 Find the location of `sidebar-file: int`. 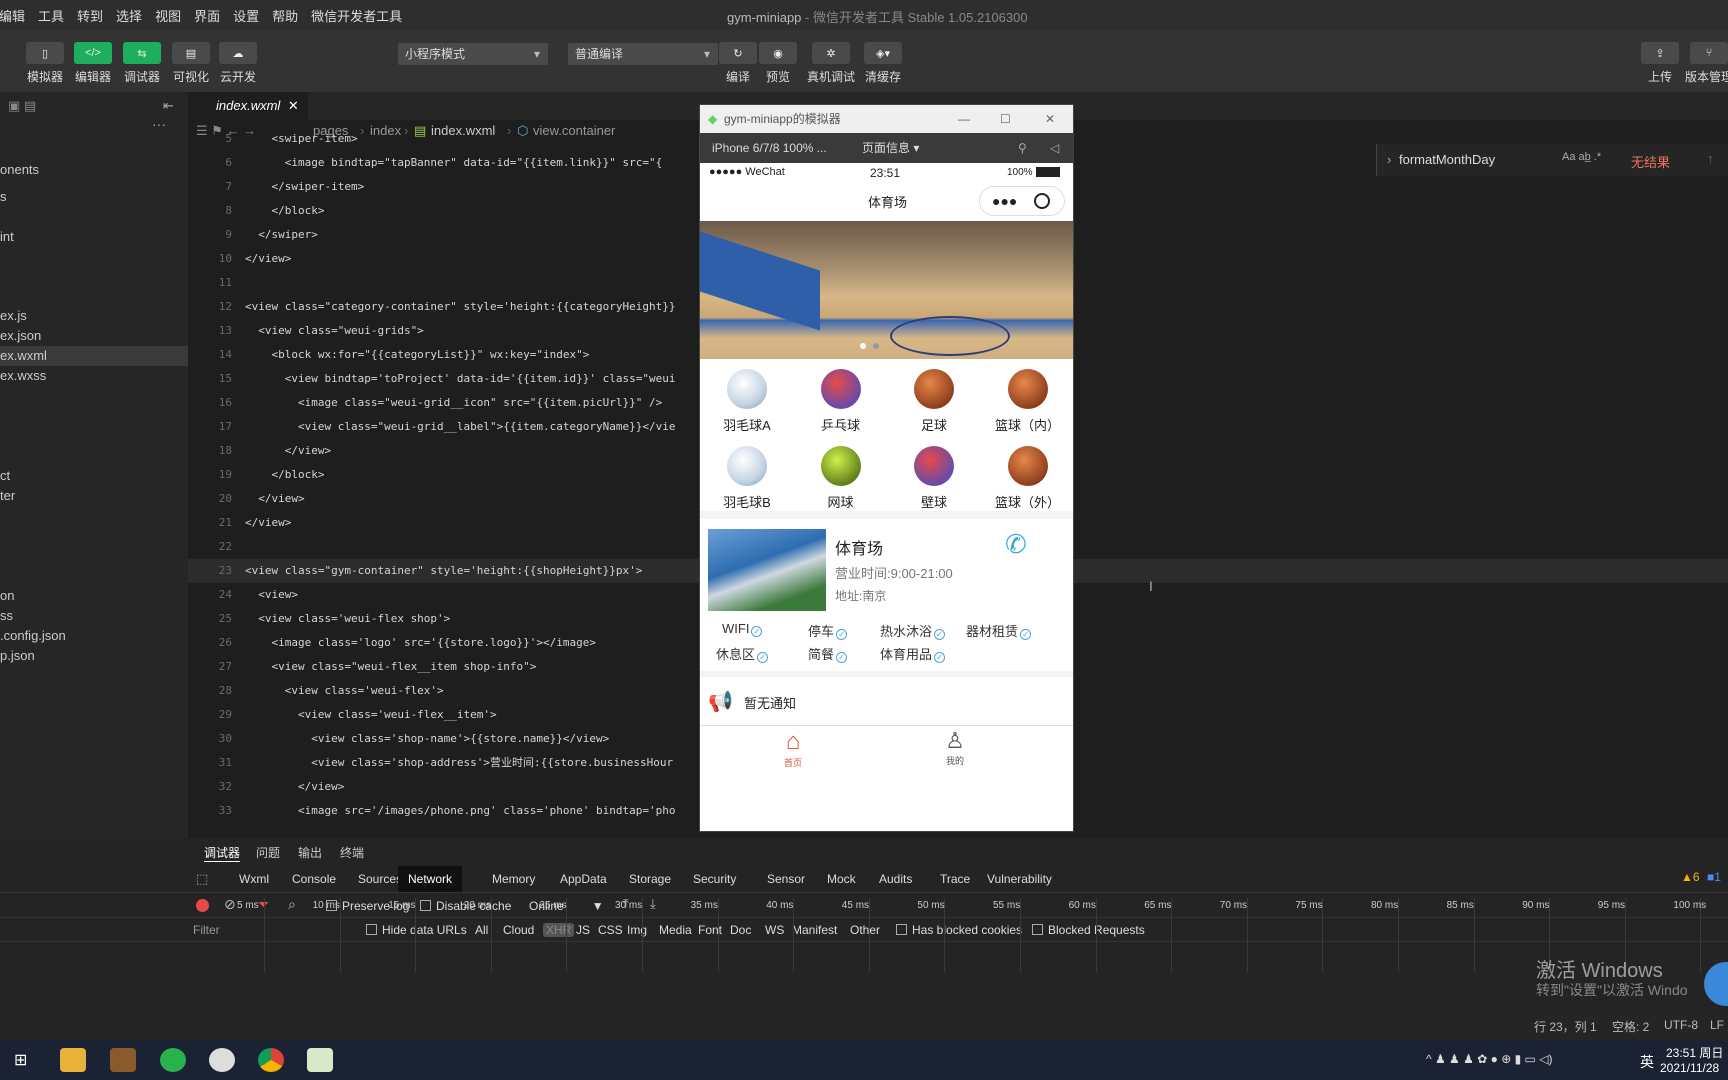

sidebar-file: int is located at coordinates (7, 237).